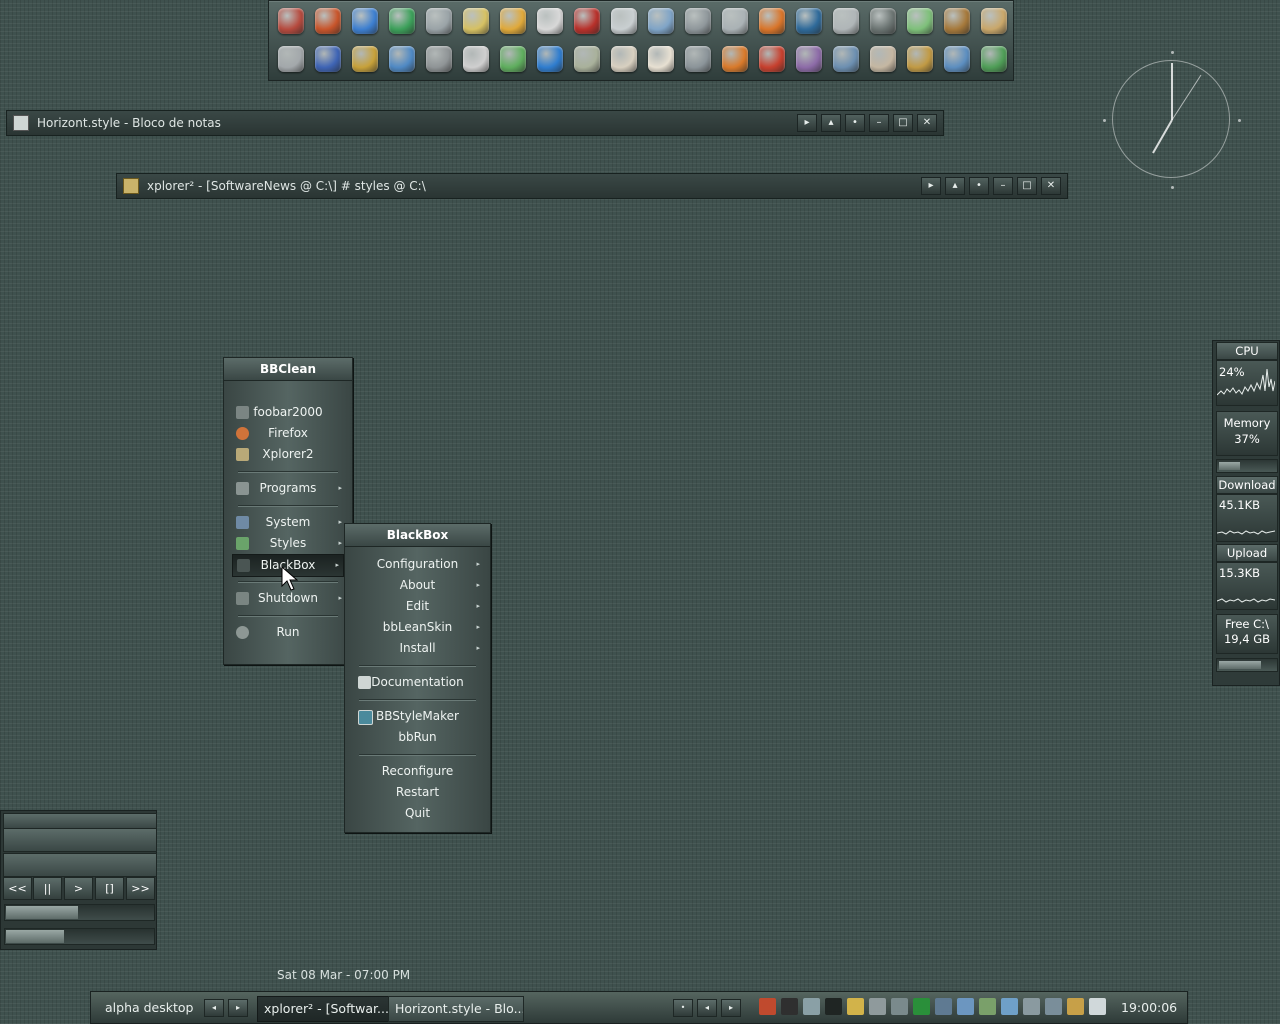 This screenshot has height=1024, width=1280. What do you see at coordinates (417, 682) in the screenshot?
I see `menu-item-documentation: Documentation` at bounding box center [417, 682].